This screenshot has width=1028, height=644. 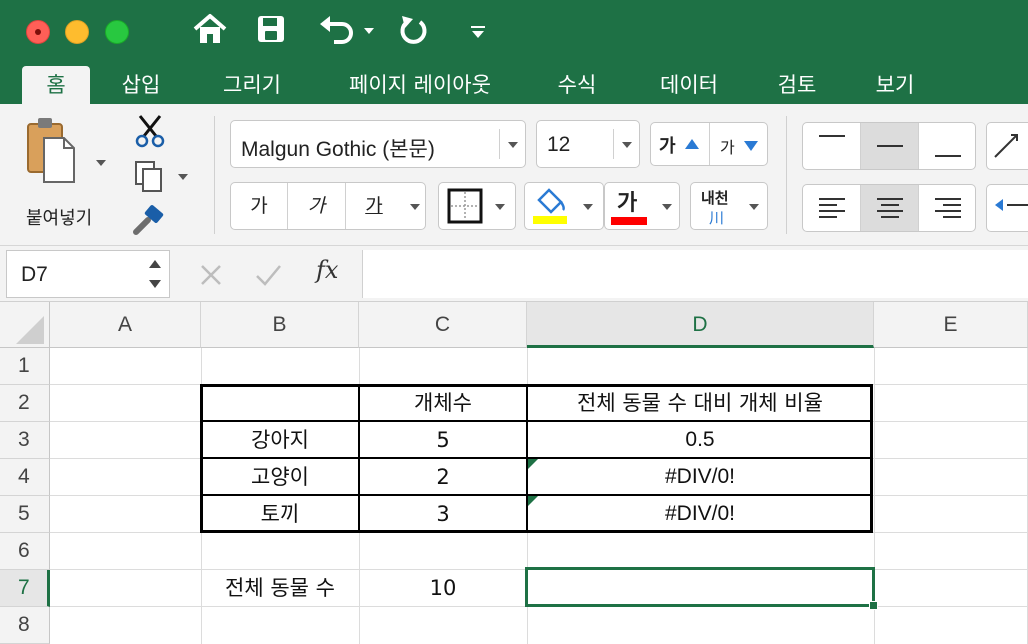 What do you see at coordinates (25, 588) in the screenshot?
I see `row-header-7: 7` at bounding box center [25, 588].